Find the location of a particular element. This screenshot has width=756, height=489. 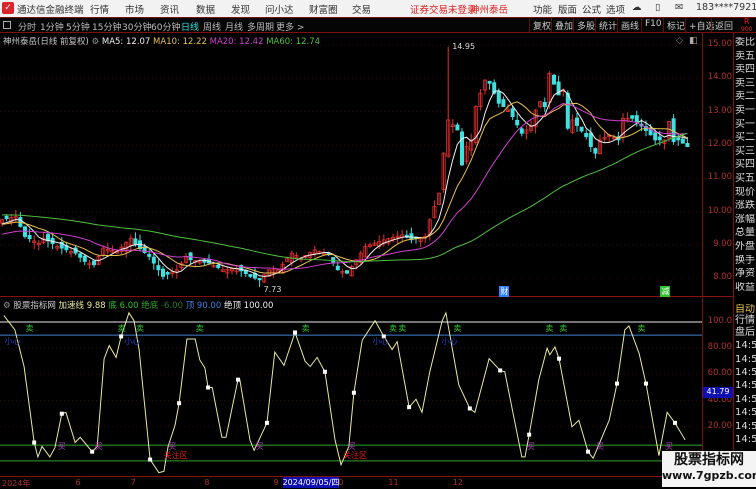

price-axis-label: 14.00 is located at coordinates (719, 77).